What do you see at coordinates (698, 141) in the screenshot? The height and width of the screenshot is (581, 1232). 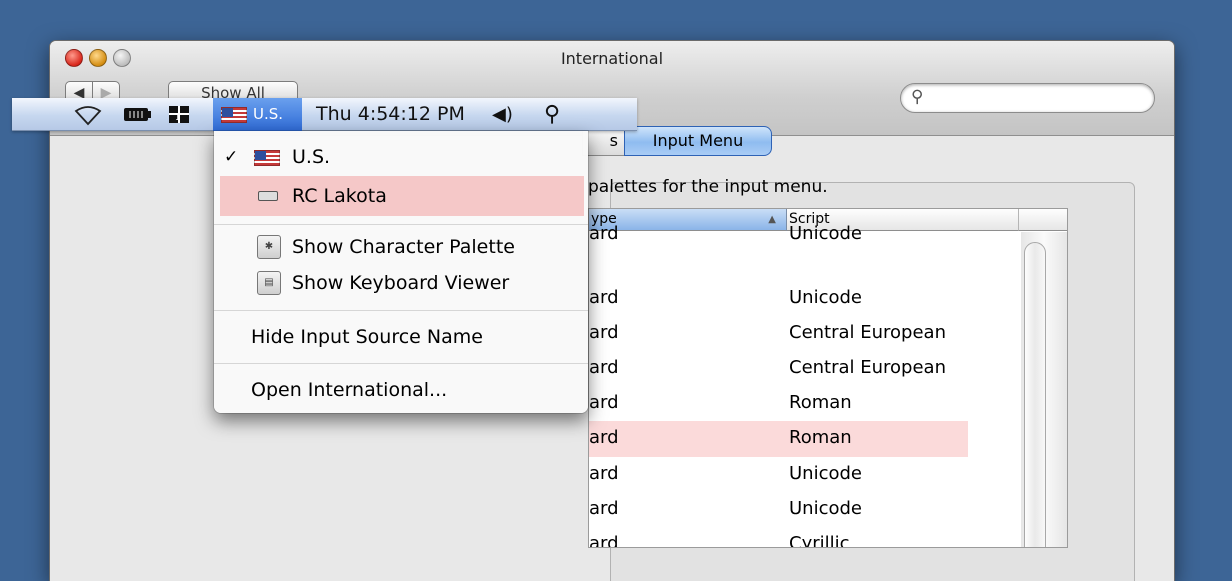 I see `tab-input-menu: Input Menu` at bounding box center [698, 141].